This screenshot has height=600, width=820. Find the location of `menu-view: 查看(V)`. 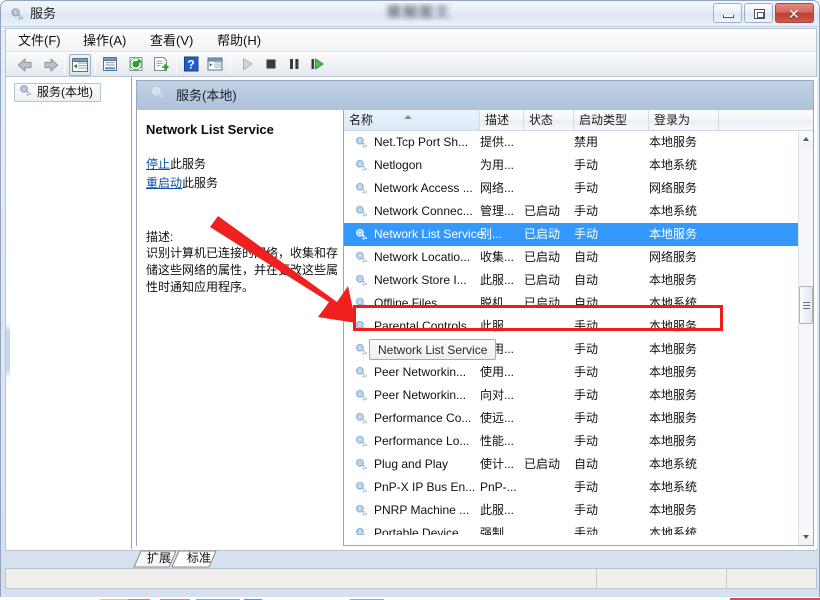

menu-view: 查看(V) is located at coordinates (171, 41).